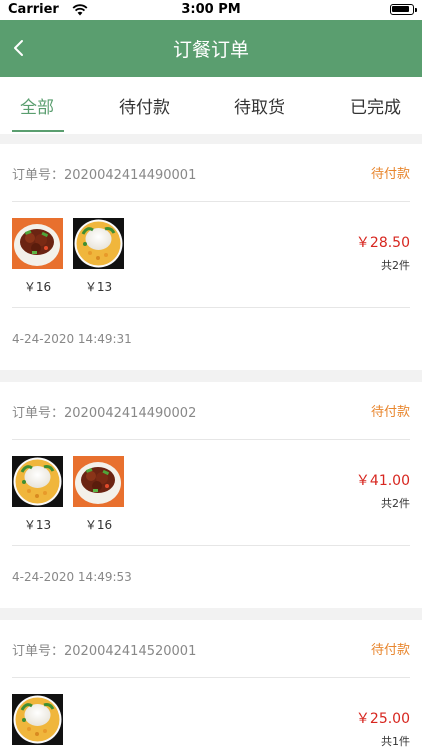  I want to click on order-date: 4-24-2020 14:49:31, so click(72, 339).